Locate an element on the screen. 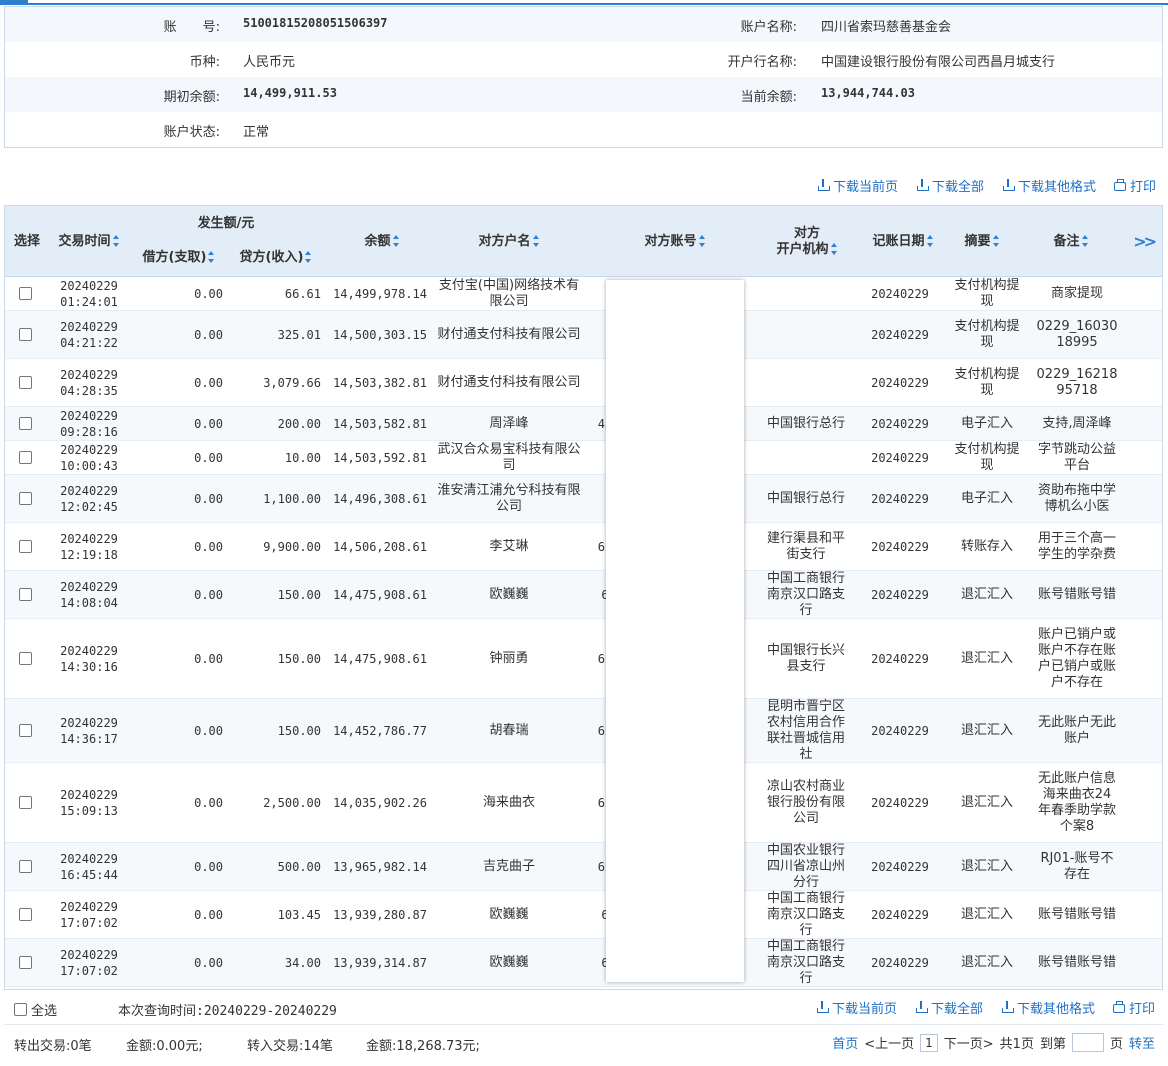  first-page-link: 首页 is located at coordinates (845, 1042).